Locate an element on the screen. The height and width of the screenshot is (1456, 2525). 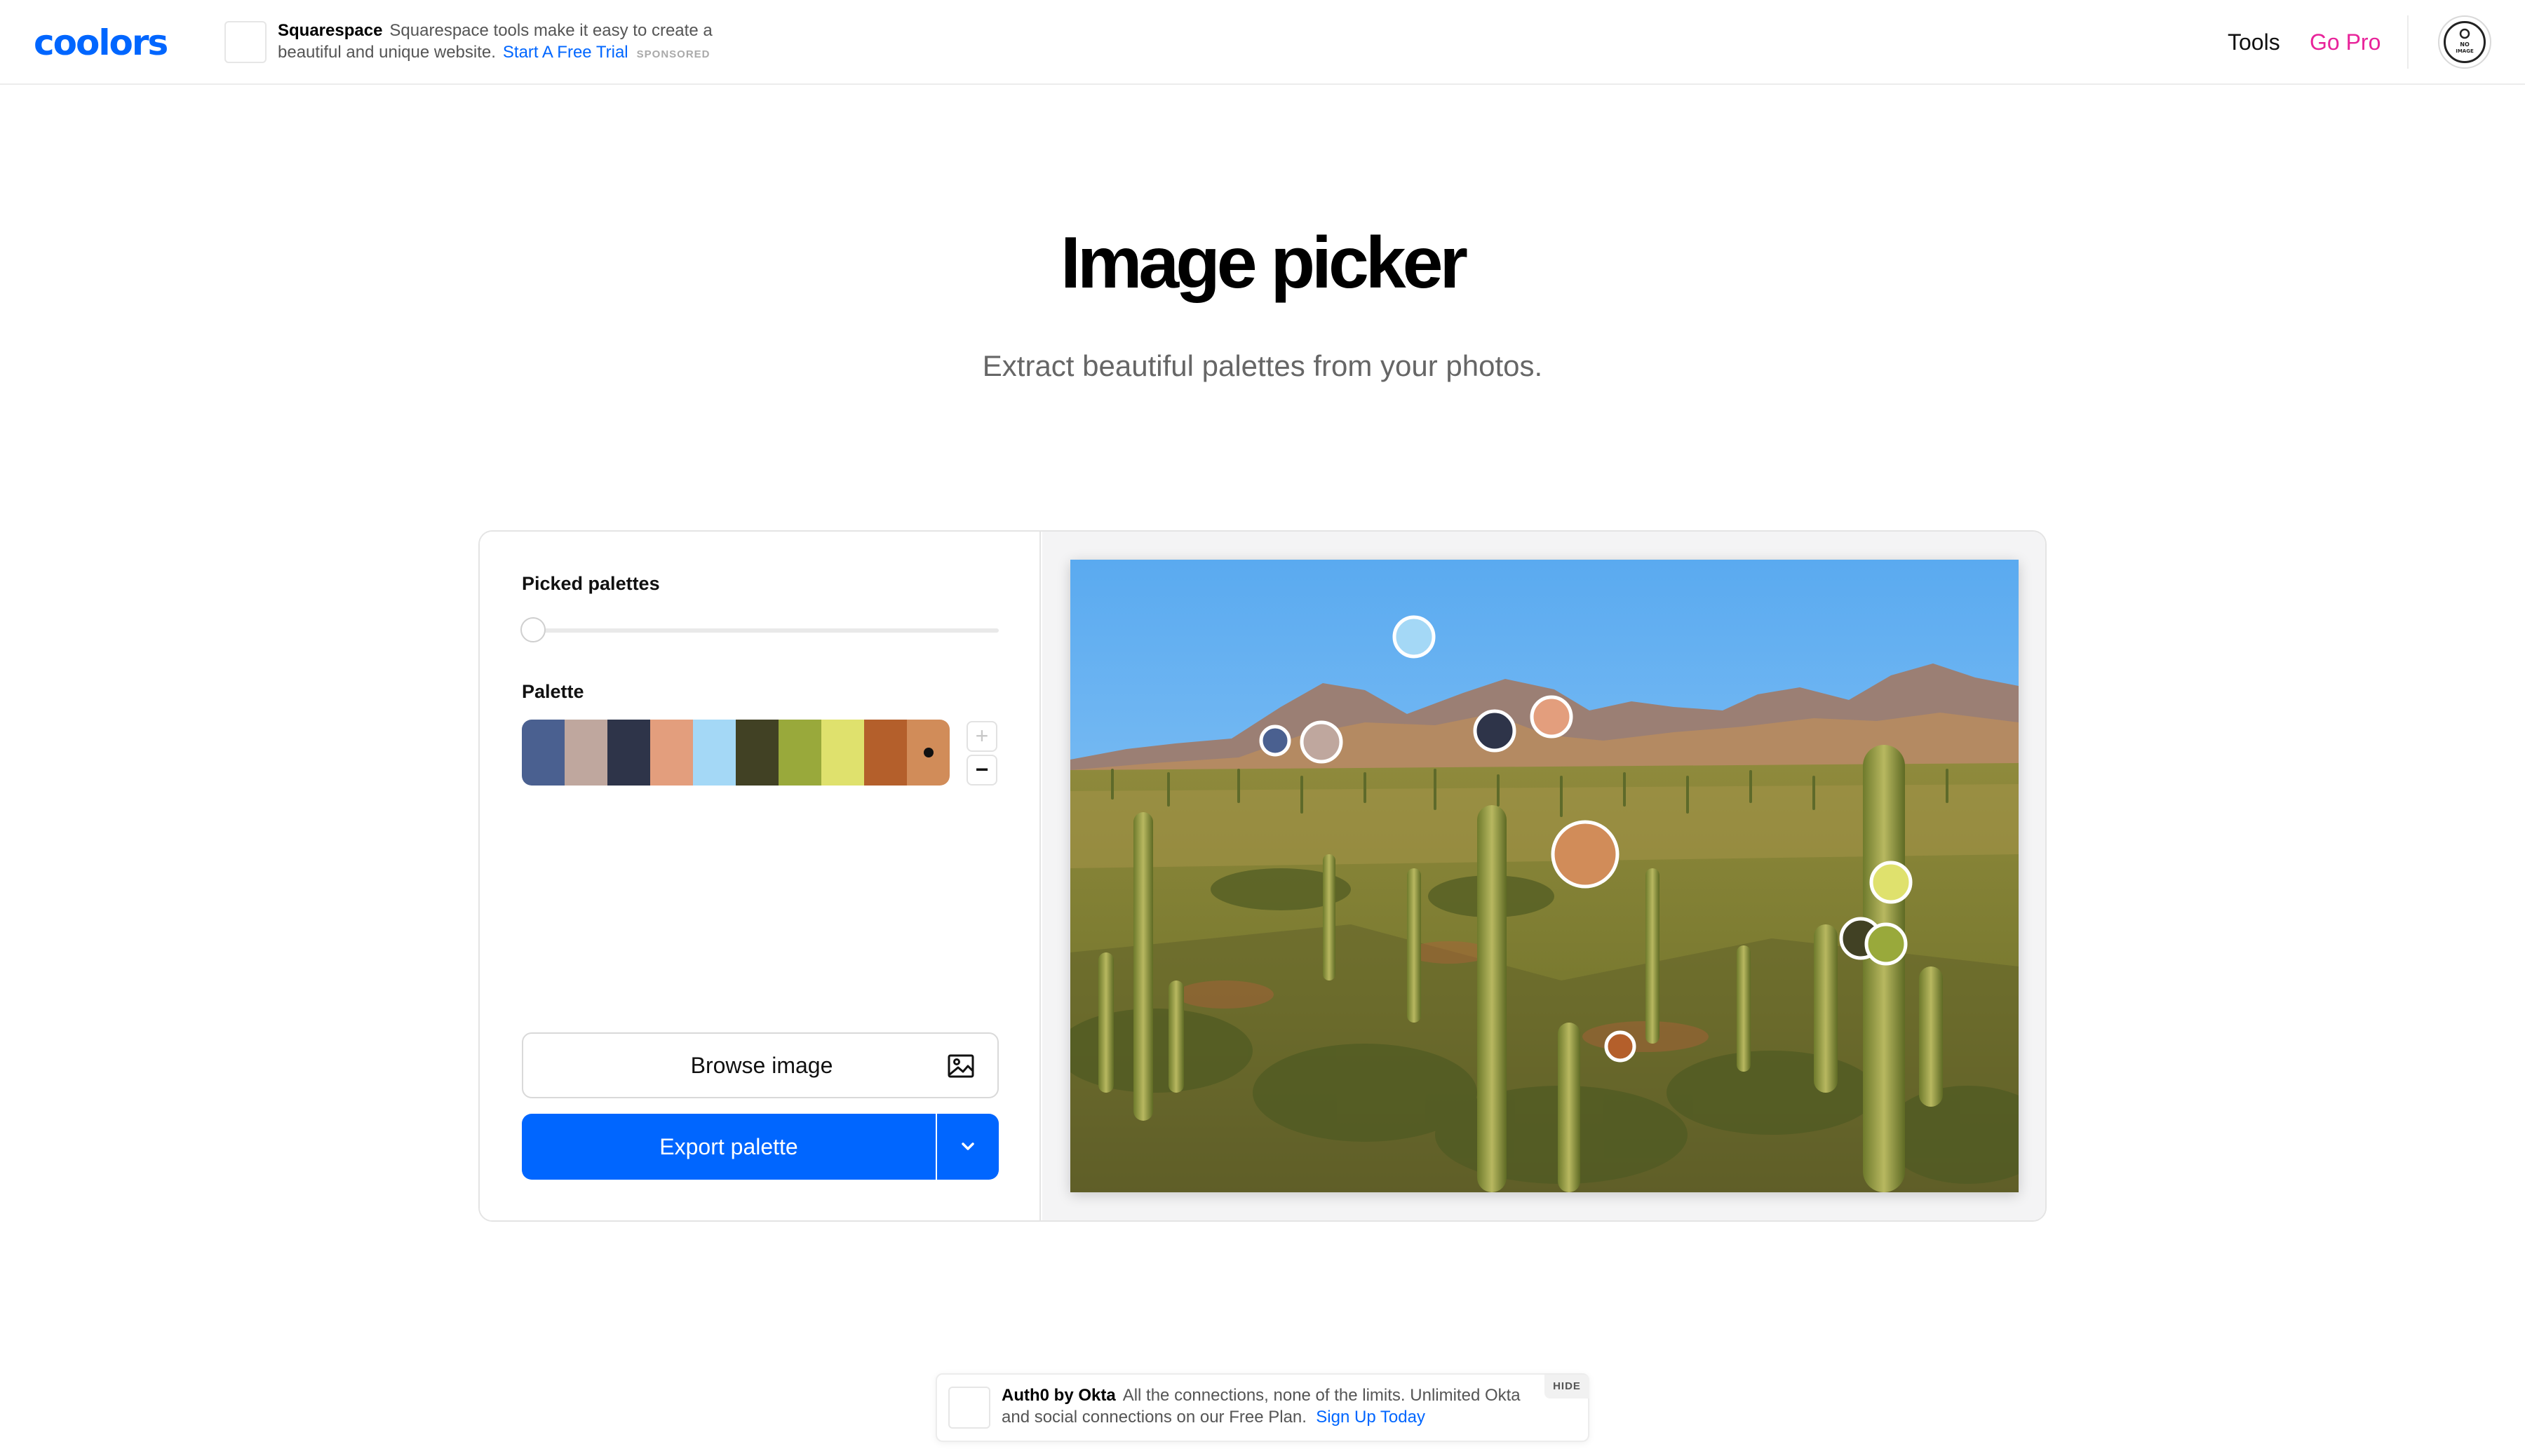
nav-tools-link: Tools is located at coordinates (2254, 42).